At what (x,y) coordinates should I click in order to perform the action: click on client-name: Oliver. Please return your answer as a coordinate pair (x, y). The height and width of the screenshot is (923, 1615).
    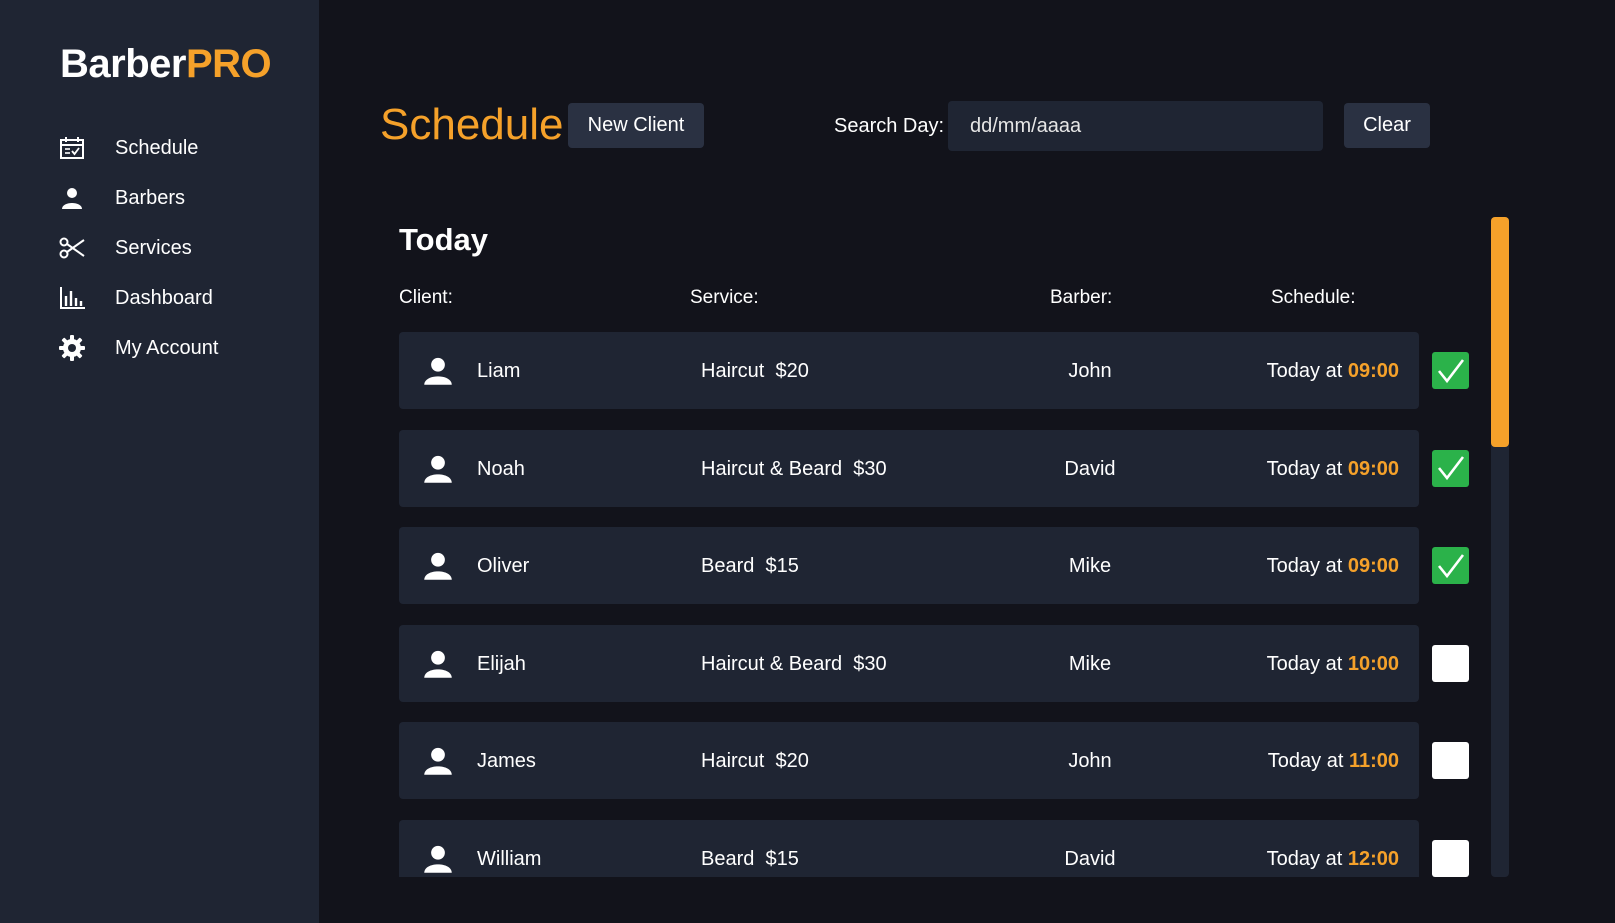
    Looking at the image, I should click on (503, 566).